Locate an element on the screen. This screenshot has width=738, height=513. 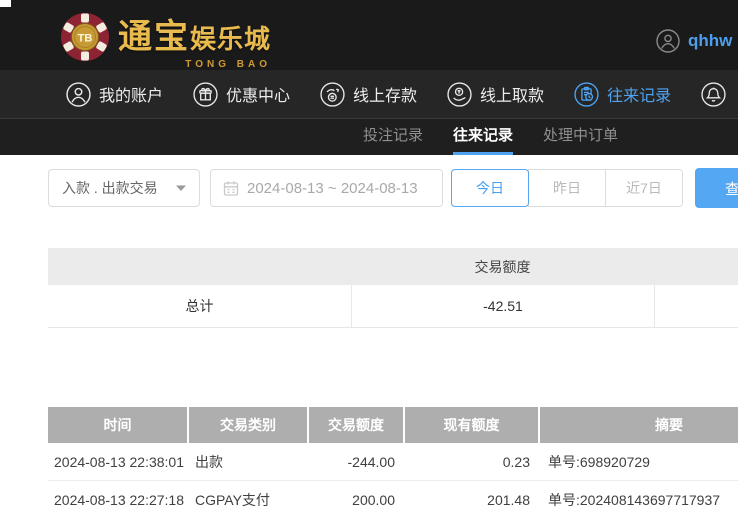
user-icon is located at coordinates (78, 94).